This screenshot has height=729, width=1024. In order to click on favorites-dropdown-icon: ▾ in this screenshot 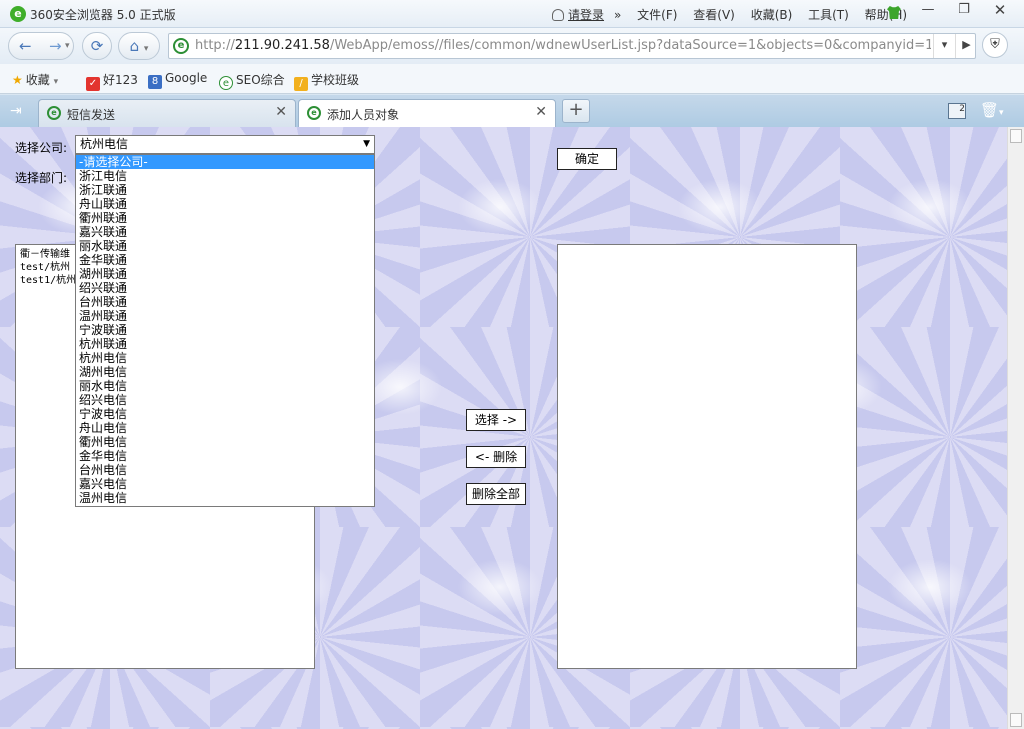, I will do `click(56, 82)`.